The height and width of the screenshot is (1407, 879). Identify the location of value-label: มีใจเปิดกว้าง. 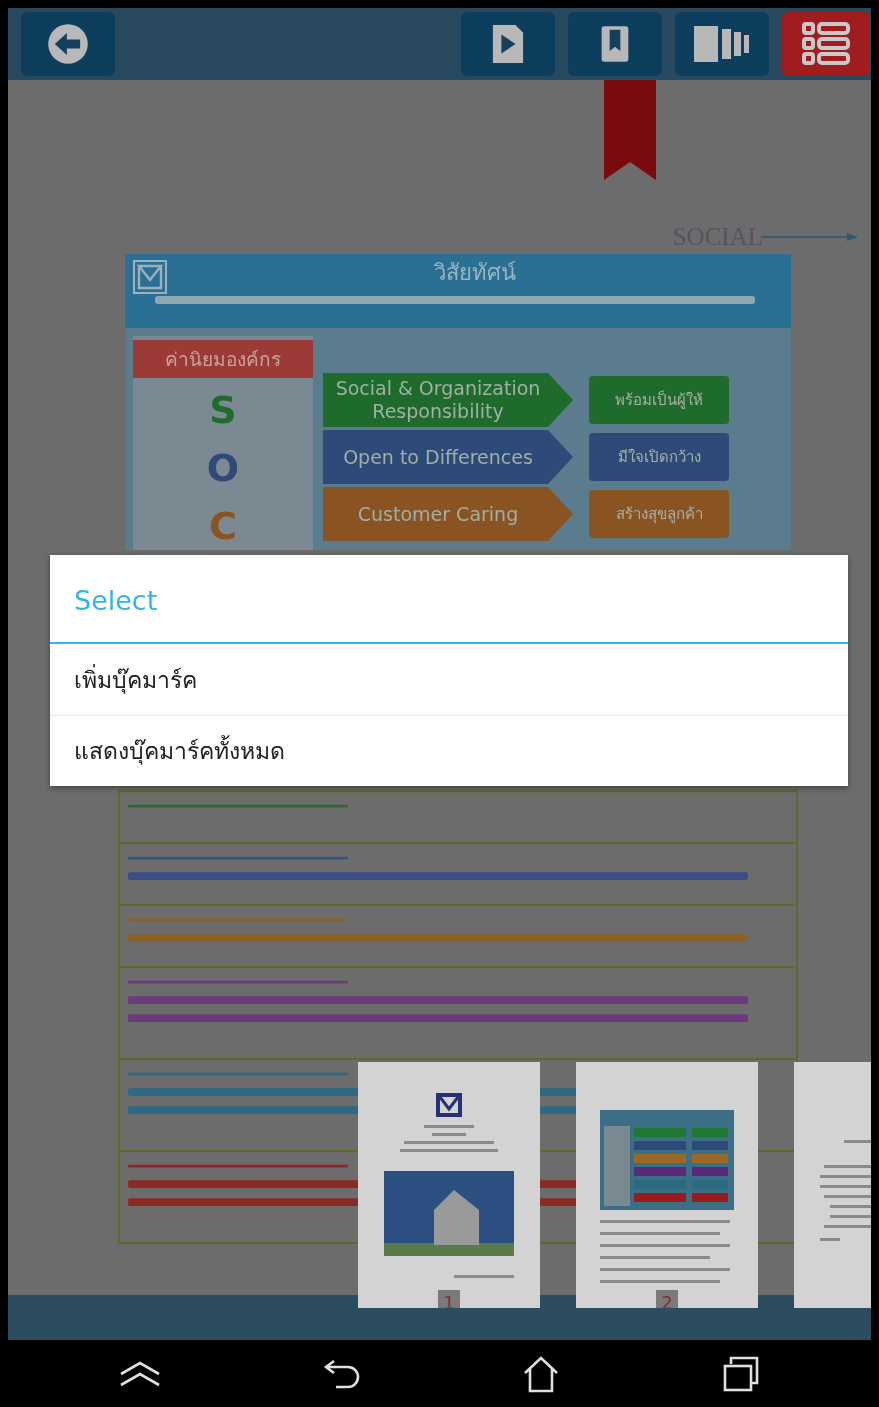
(659, 457).